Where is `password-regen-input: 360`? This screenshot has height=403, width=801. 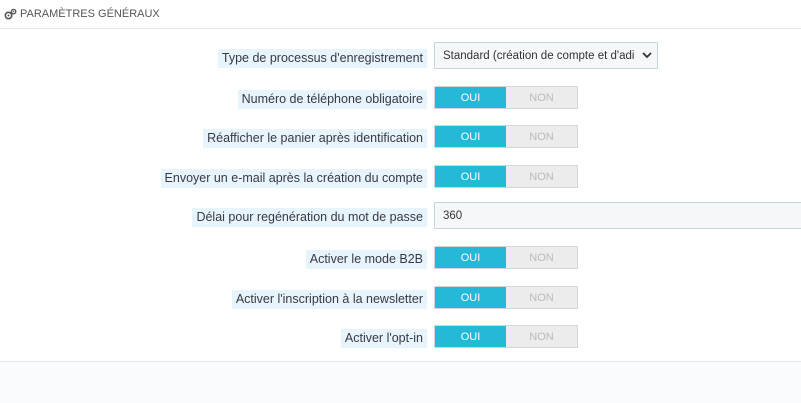 password-regen-input: 360 is located at coordinates (617, 215).